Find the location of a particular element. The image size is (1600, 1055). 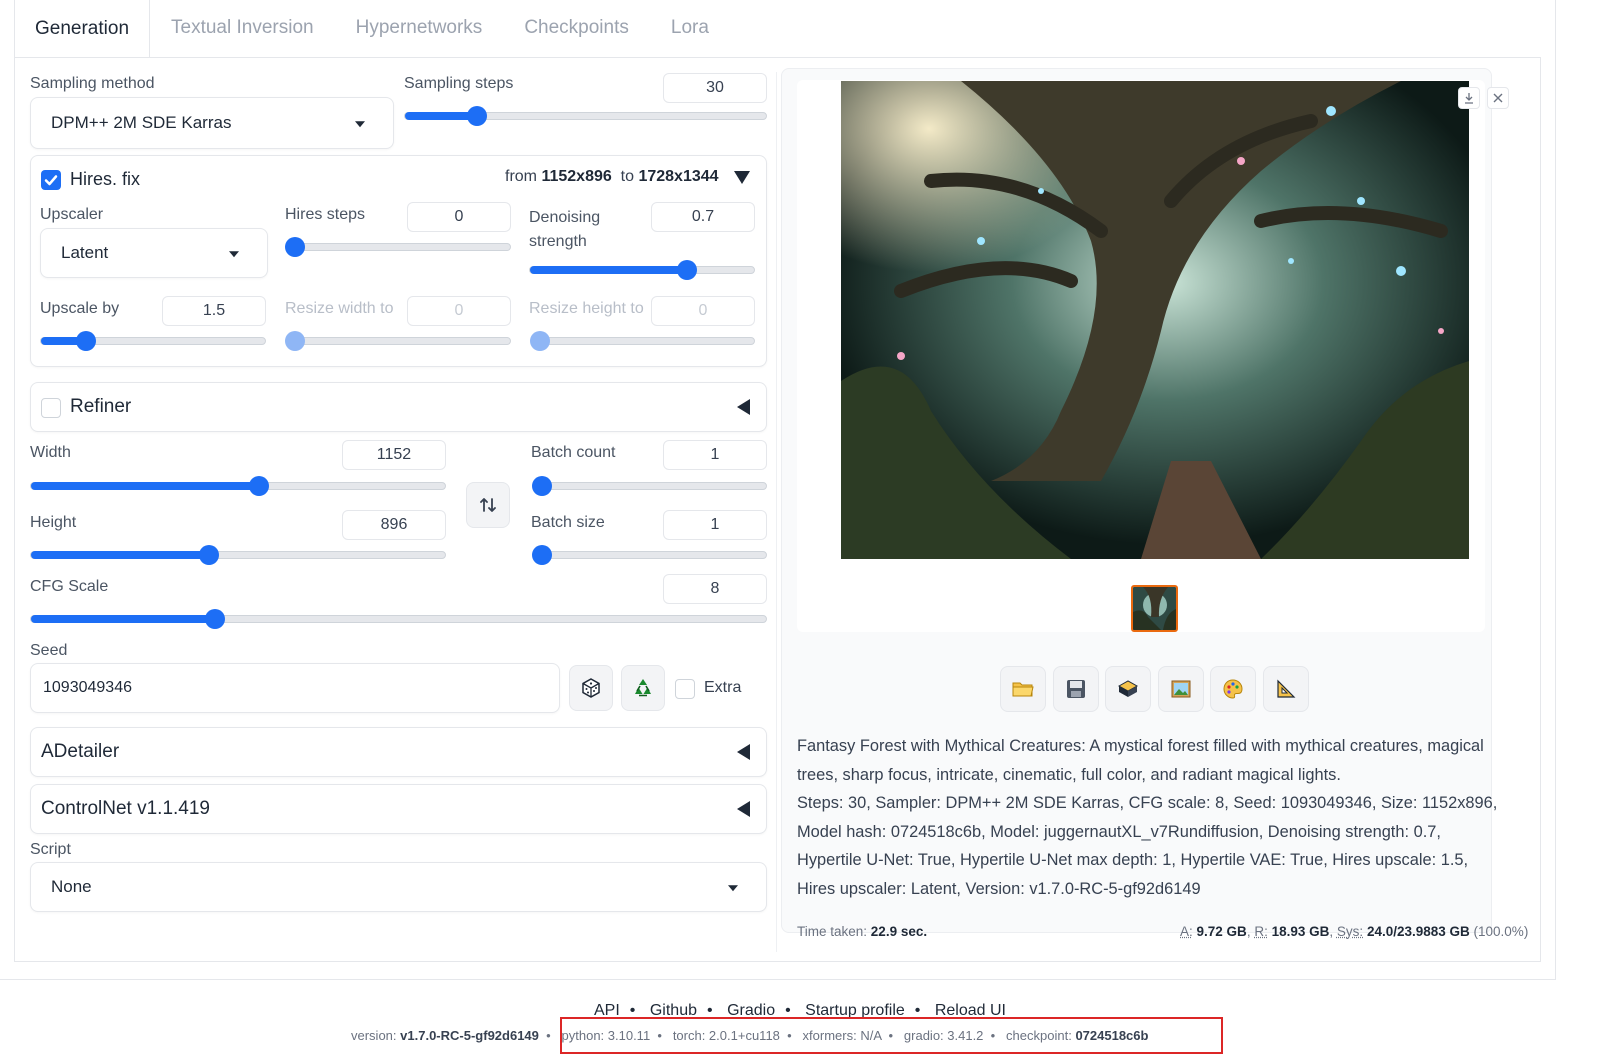

reuse-seed-button is located at coordinates (643, 688).